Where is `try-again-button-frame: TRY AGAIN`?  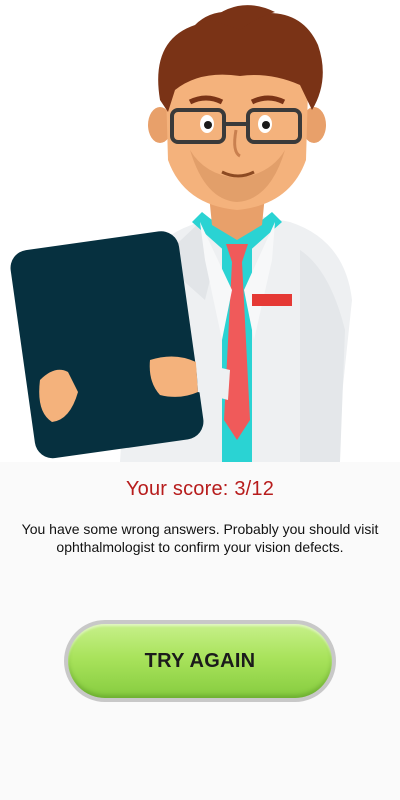 try-again-button-frame: TRY AGAIN is located at coordinates (200, 661).